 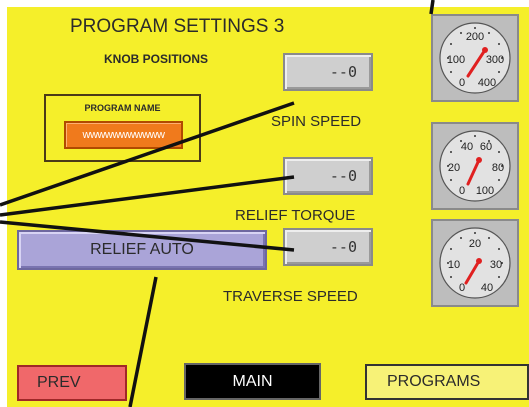 I want to click on traverse-speed-gauge: 20 10 30 0 40, so click(x=475, y=263).